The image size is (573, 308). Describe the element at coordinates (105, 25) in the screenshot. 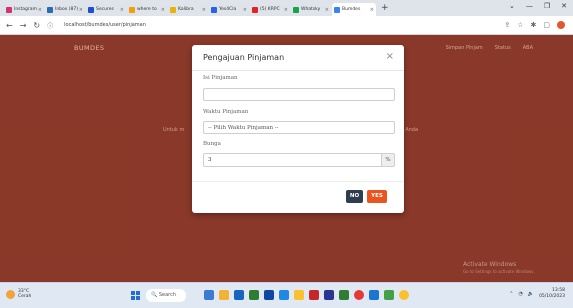

I see `url-field: localhost/bumdes/user/pinjaman` at that location.